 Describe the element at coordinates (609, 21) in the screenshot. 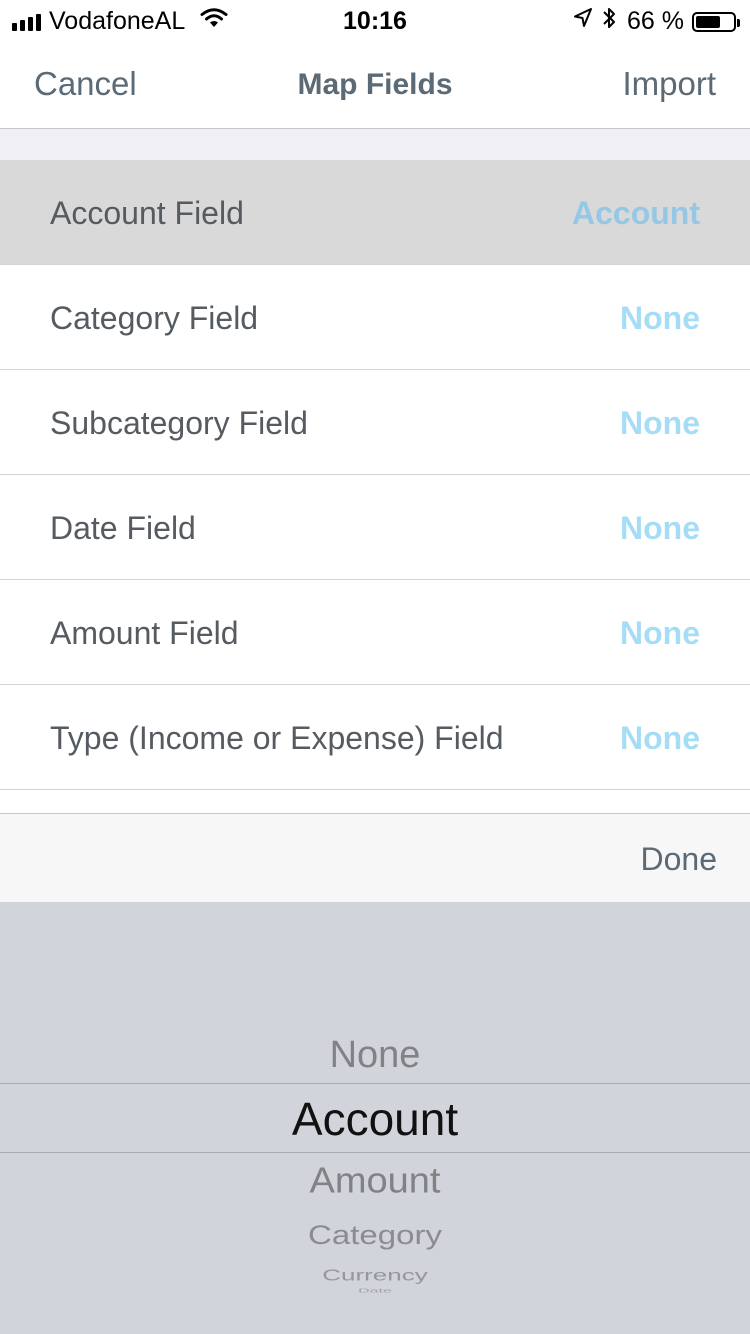

I see `bluetooth-icon` at that location.